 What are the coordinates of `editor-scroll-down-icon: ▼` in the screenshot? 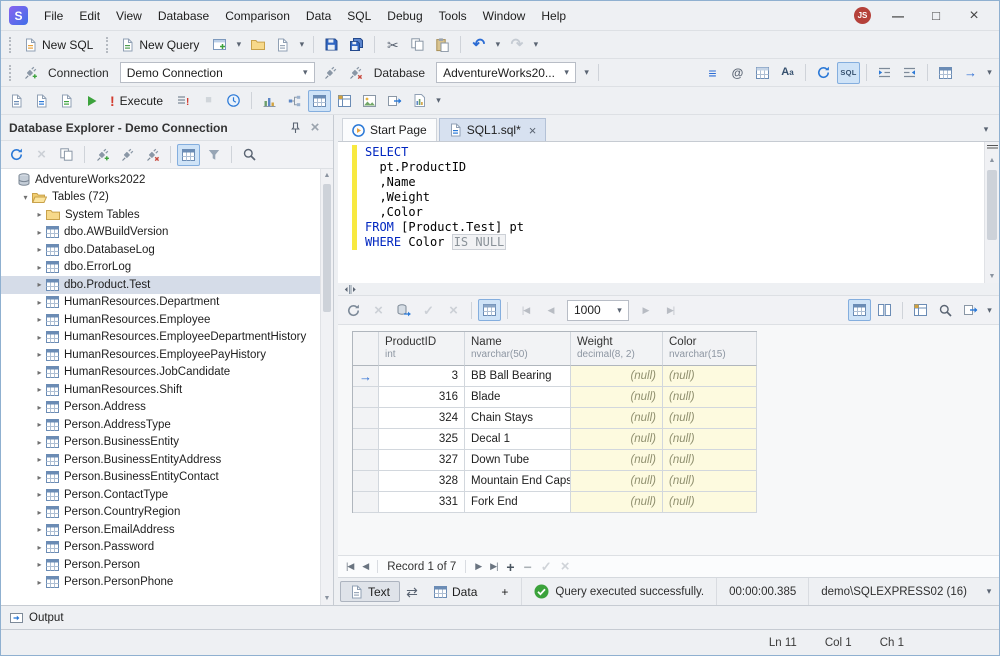 It's located at (992, 276).